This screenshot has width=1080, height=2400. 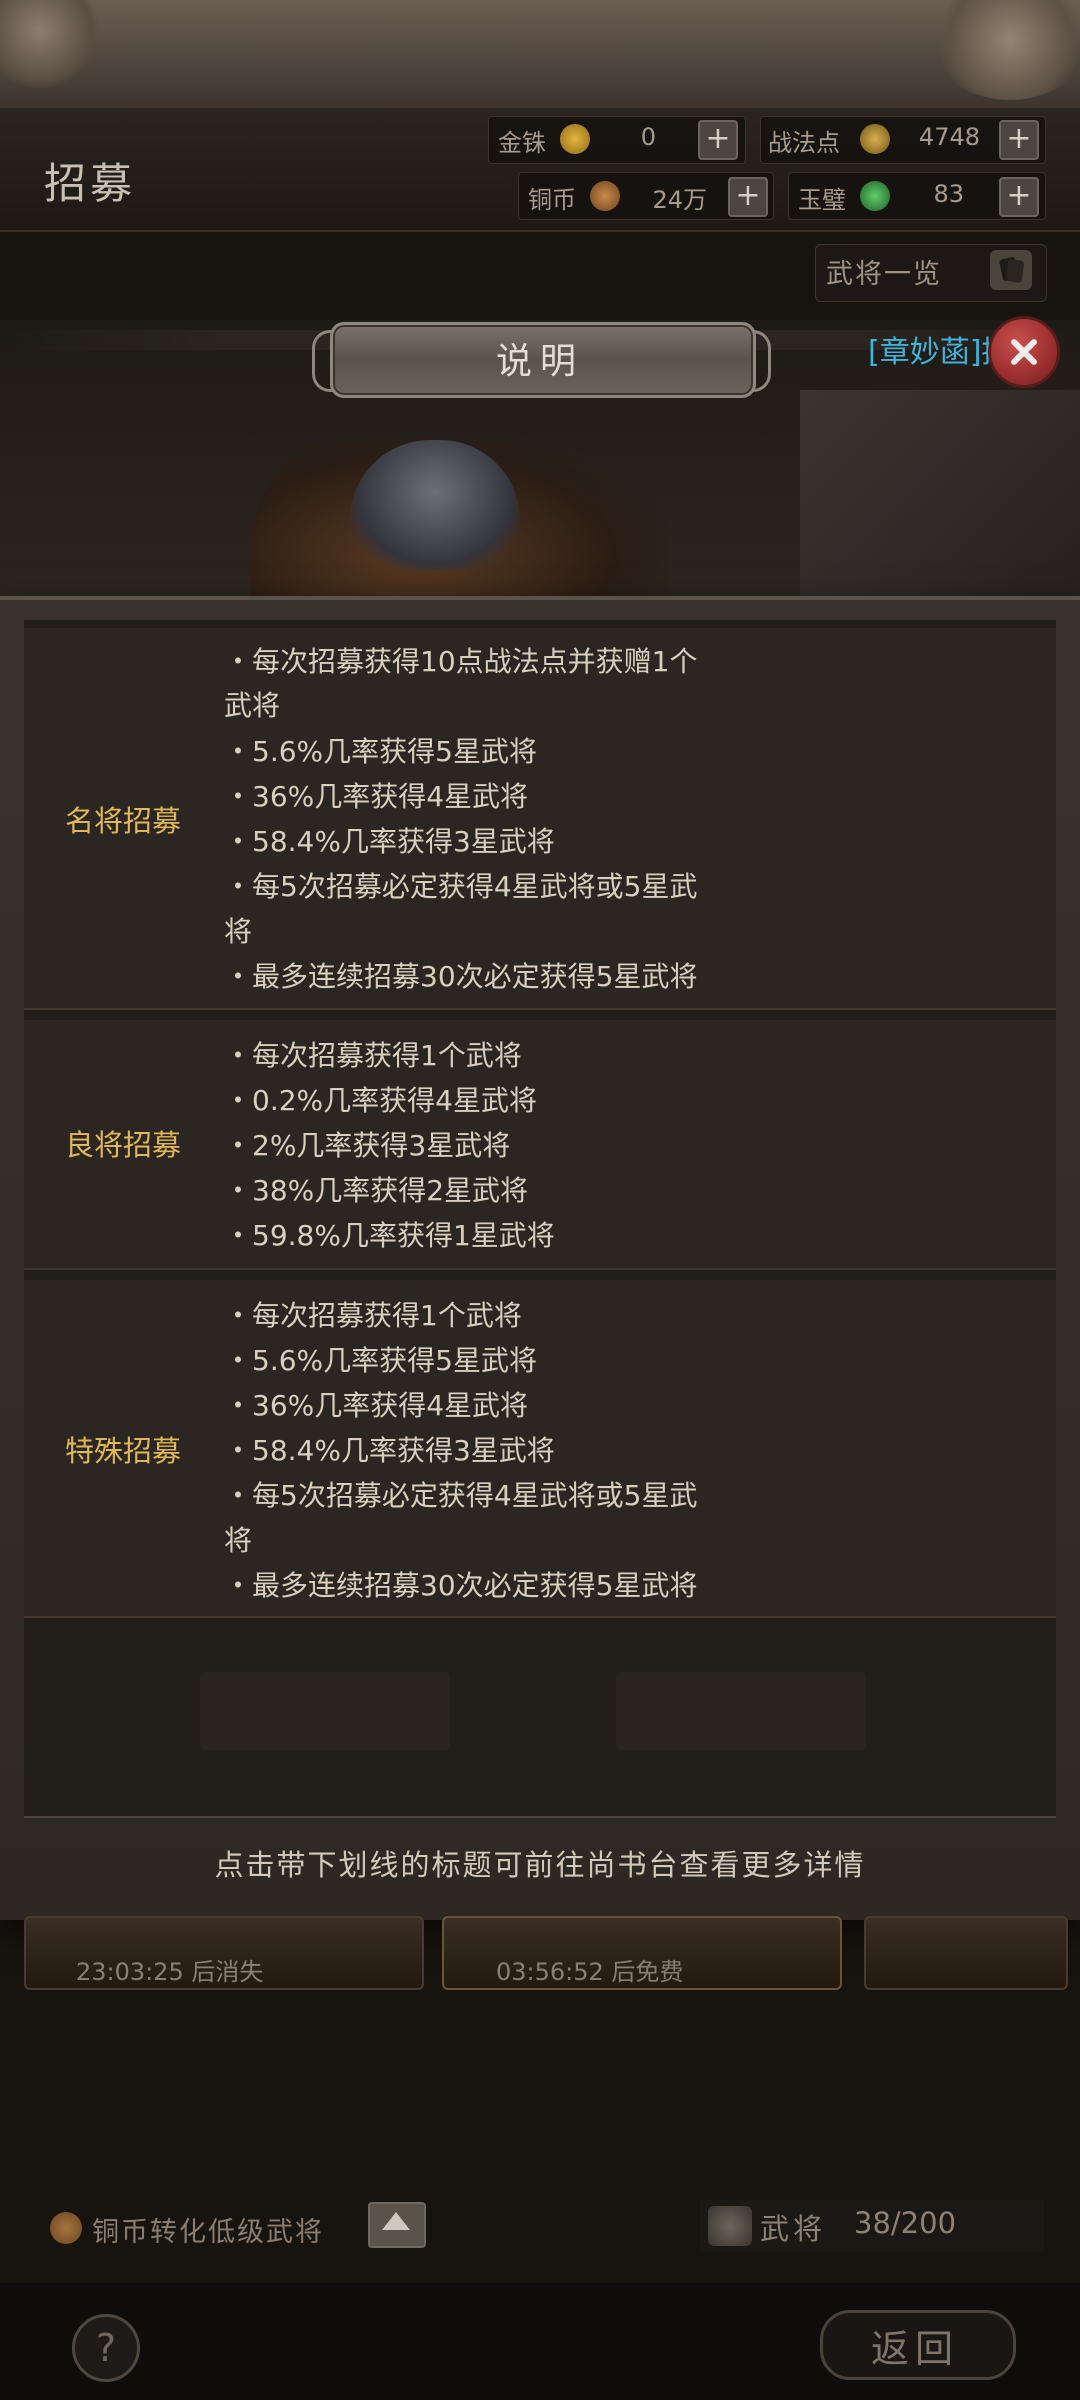 What do you see at coordinates (1005, 50) in the screenshot?
I see `cloud-ornament-right` at bounding box center [1005, 50].